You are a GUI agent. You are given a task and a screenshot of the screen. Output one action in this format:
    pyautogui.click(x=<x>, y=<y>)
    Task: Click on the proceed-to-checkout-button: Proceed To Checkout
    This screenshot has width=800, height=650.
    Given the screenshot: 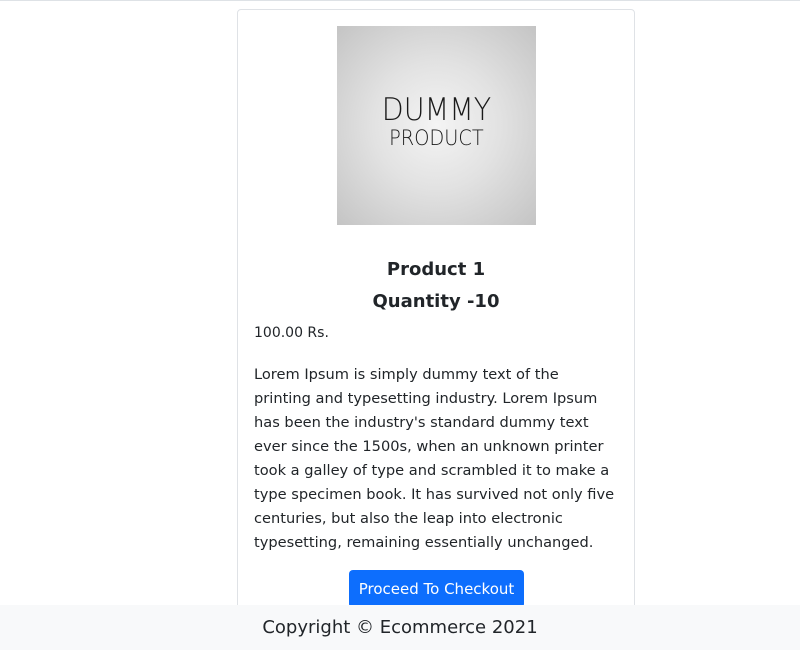 What is the action you would take?
    pyautogui.click(x=436, y=589)
    